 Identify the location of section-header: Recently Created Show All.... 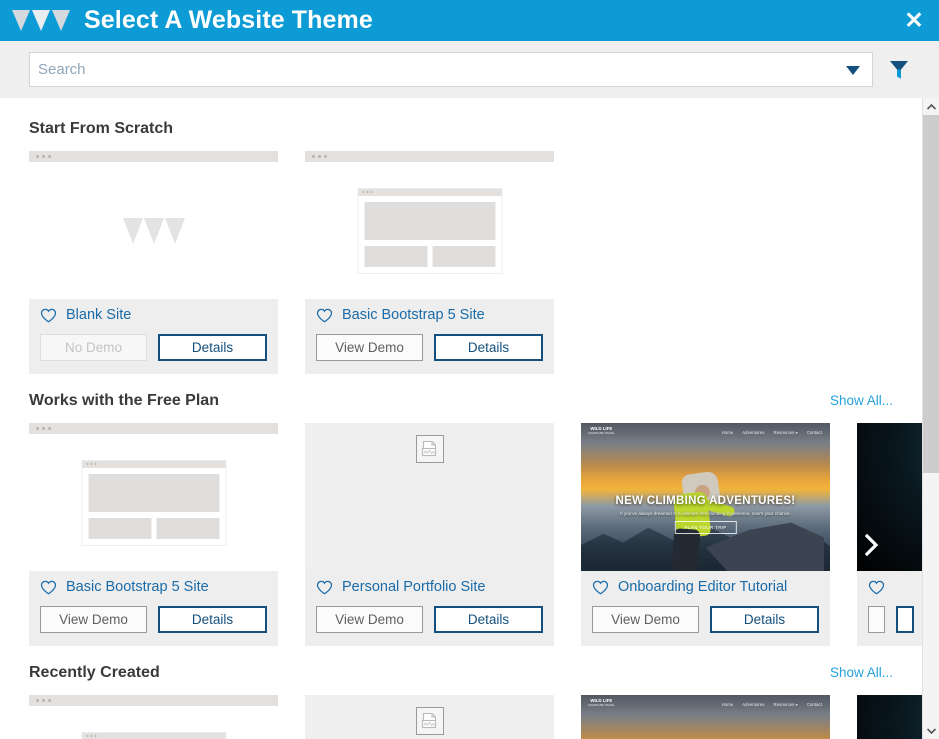
(461, 673).